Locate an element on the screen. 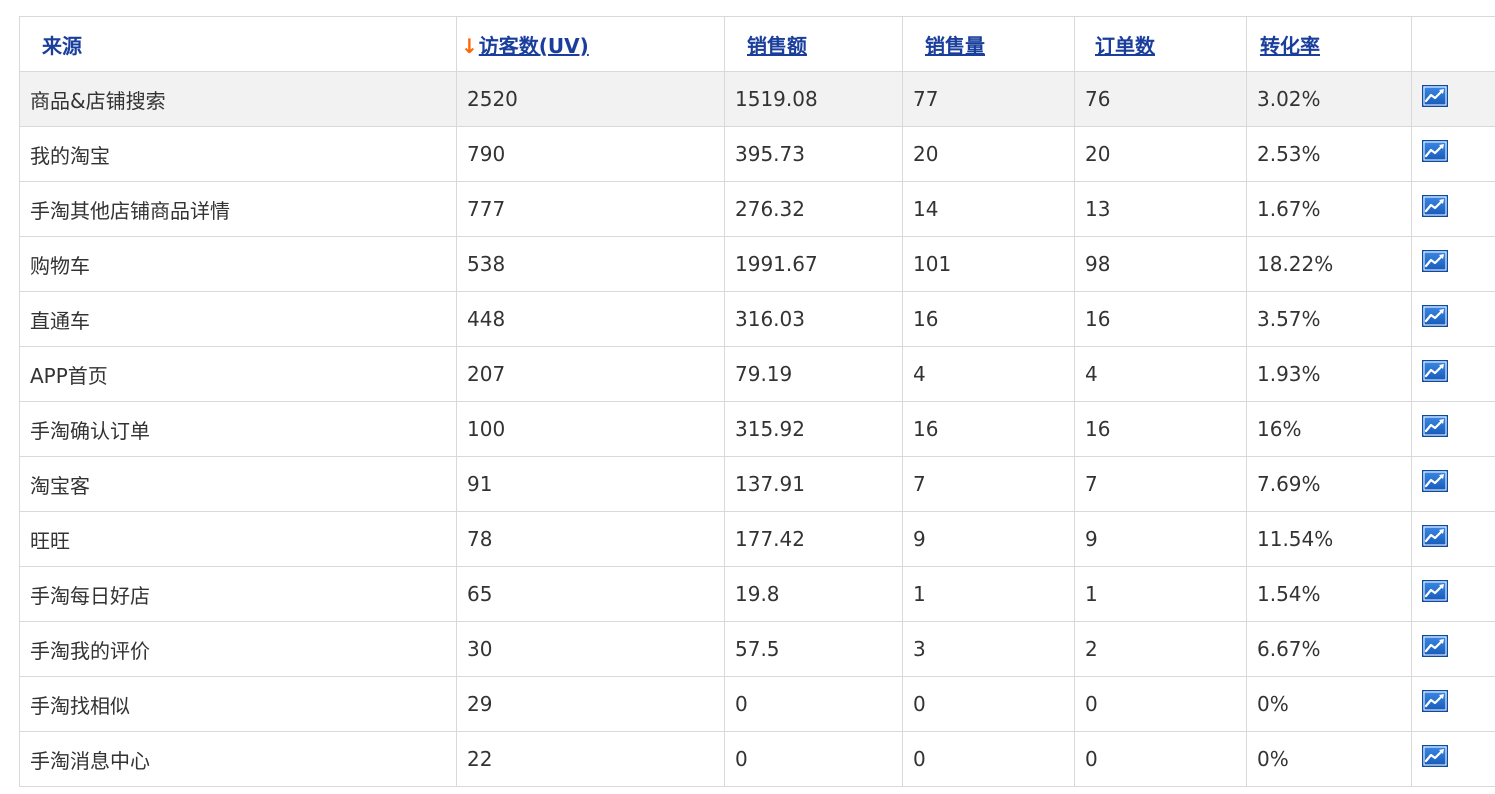 This screenshot has width=1495, height=794. cell-conversion: 1.54% is located at coordinates (1329, 594).